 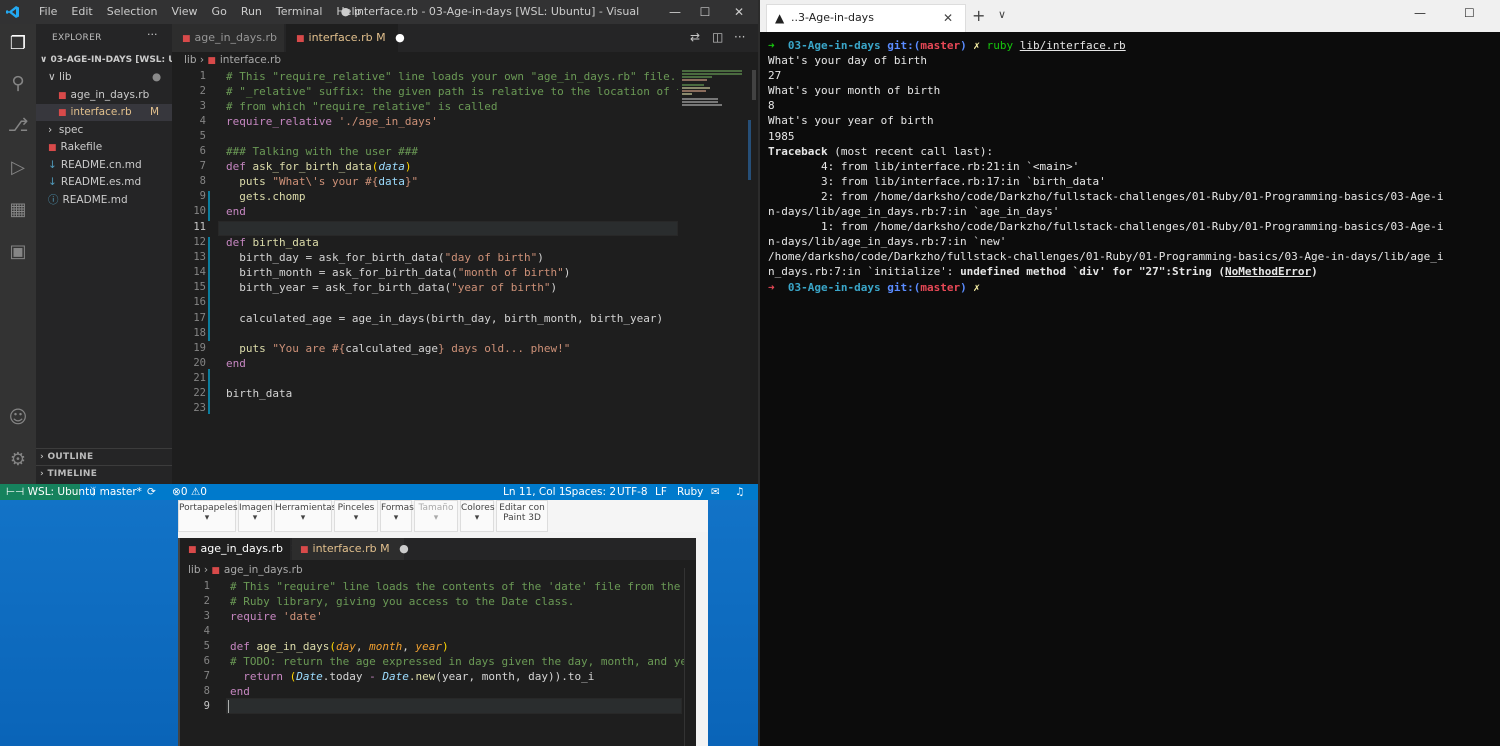 What do you see at coordinates (309, 348) in the screenshot?
I see `code-token: "You are #{` at bounding box center [309, 348].